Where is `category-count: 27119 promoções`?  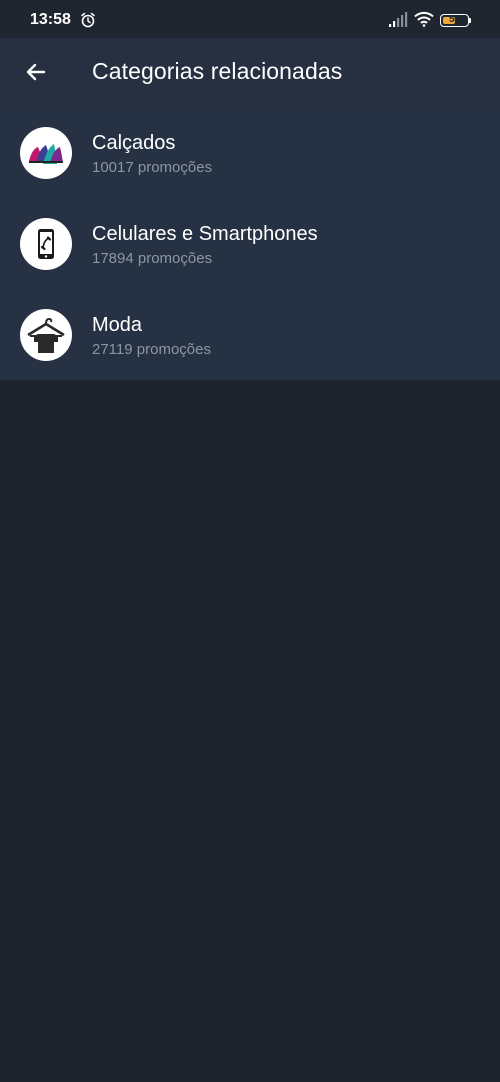 category-count: 27119 promoções is located at coordinates (151, 349).